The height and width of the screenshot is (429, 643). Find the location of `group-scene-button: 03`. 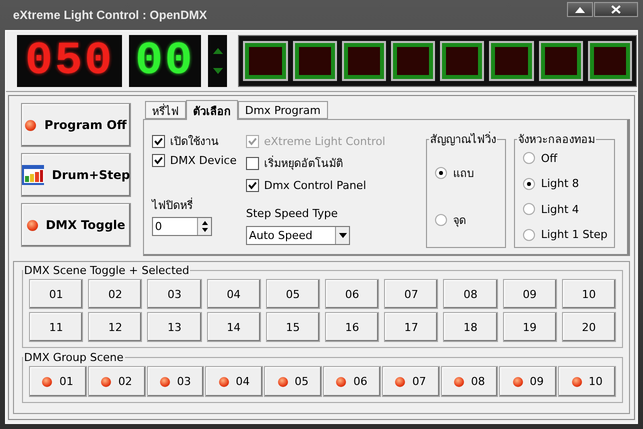

group-scene-button: 03 is located at coordinates (175, 381).